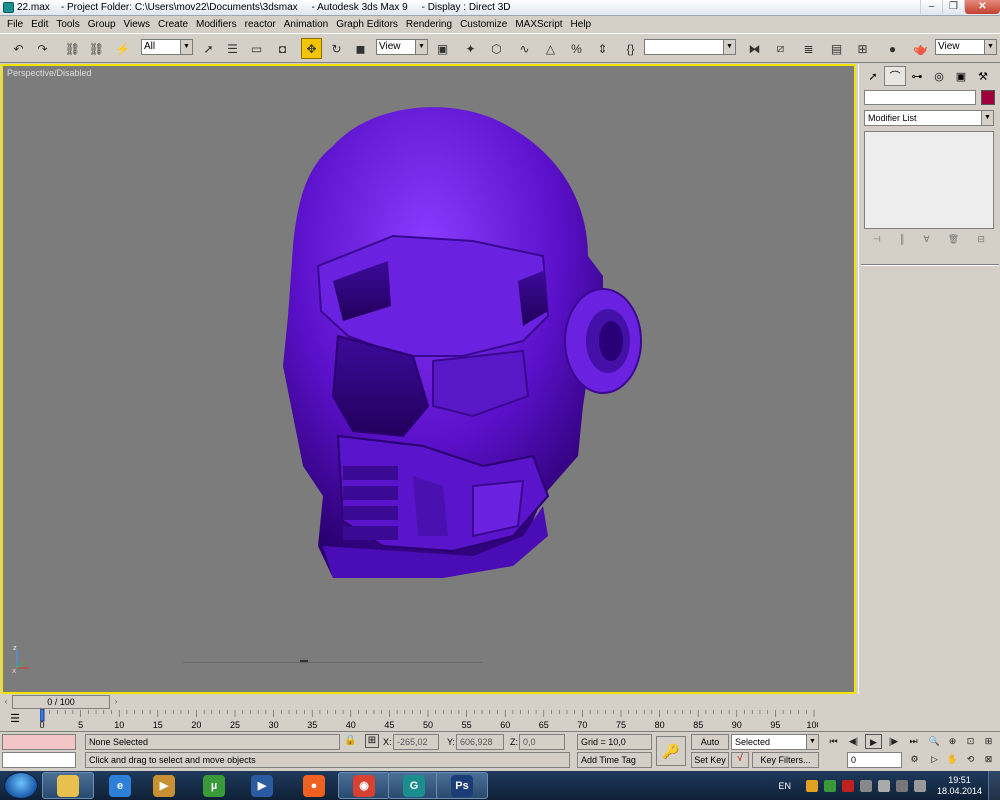  I want to click on auto-key-button: Auto Key, so click(710, 747).